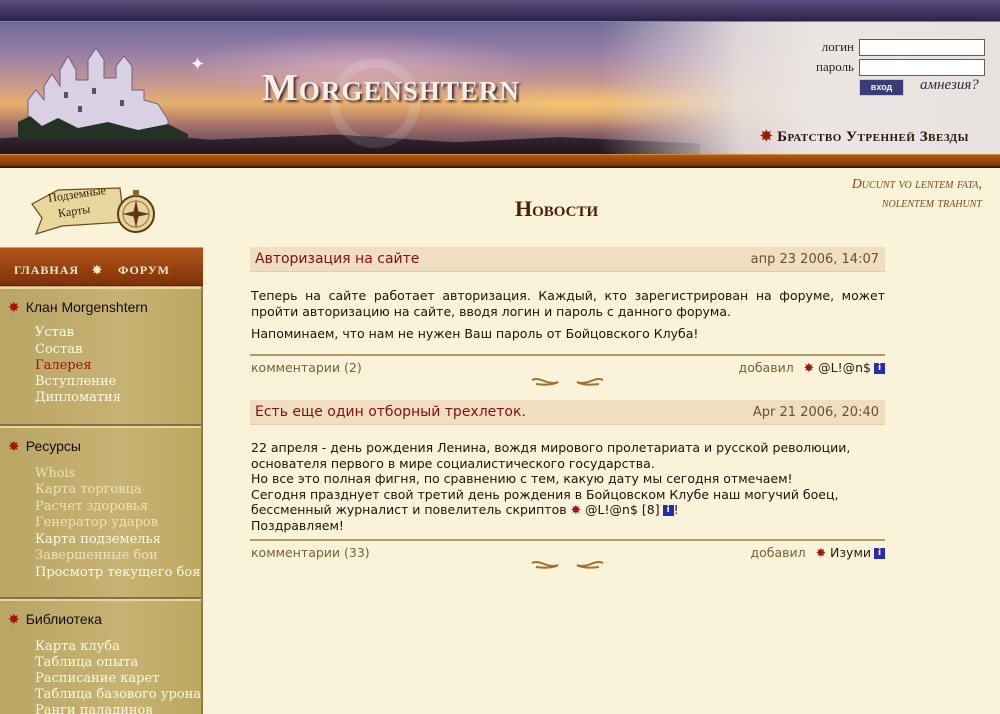 The image size is (1000, 714). What do you see at coordinates (931, 203) in the screenshot?
I see `motto-line2: nolentem trahunt` at bounding box center [931, 203].